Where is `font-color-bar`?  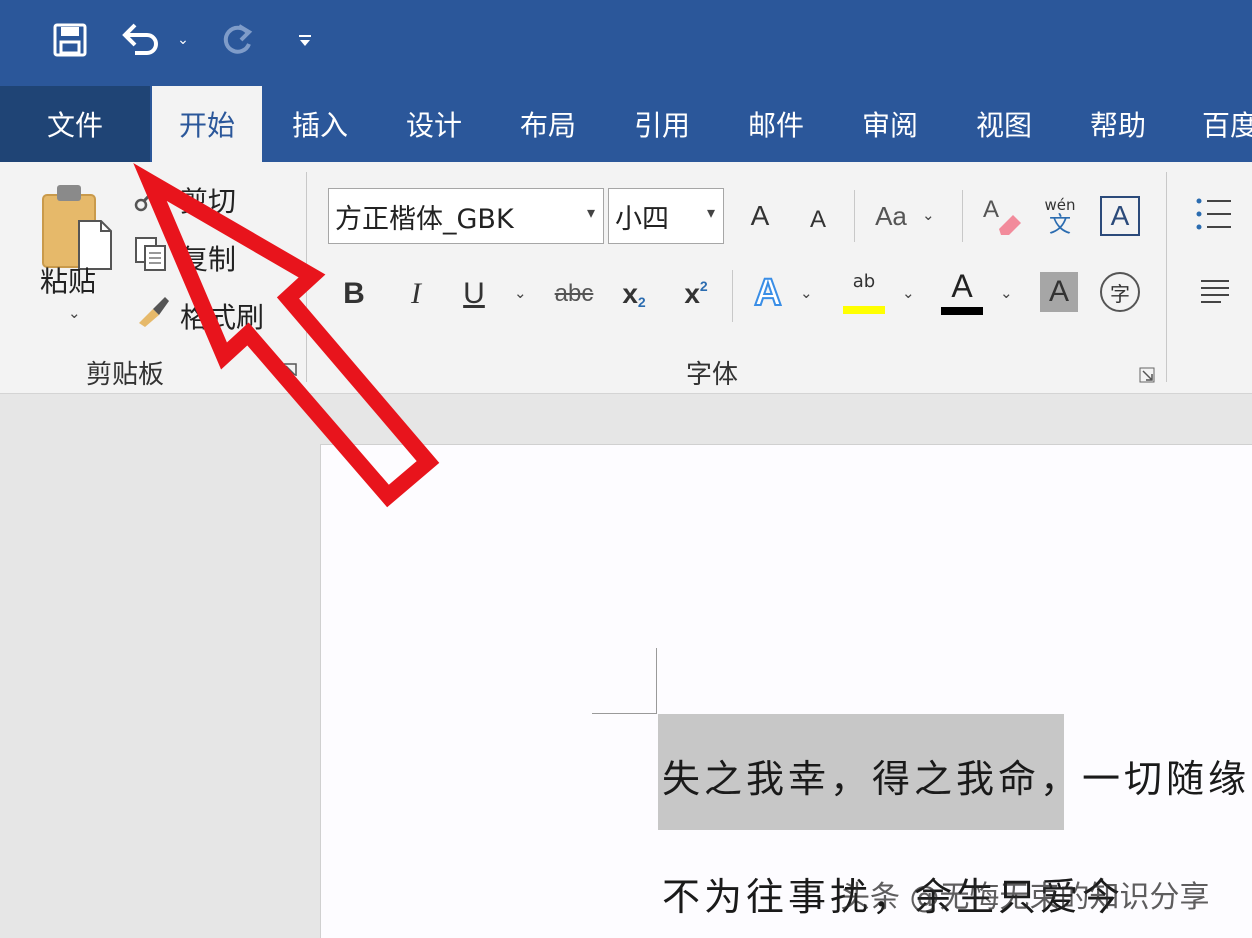 font-color-bar is located at coordinates (962, 311).